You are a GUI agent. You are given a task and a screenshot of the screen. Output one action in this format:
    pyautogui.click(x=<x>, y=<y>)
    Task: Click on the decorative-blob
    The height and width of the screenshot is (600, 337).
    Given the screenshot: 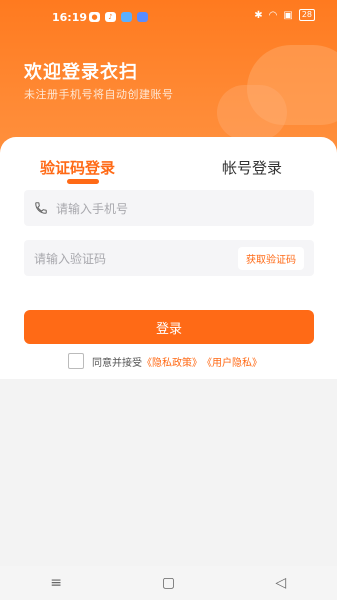 What is the action you would take?
    pyautogui.click(x=252, y=112)
    